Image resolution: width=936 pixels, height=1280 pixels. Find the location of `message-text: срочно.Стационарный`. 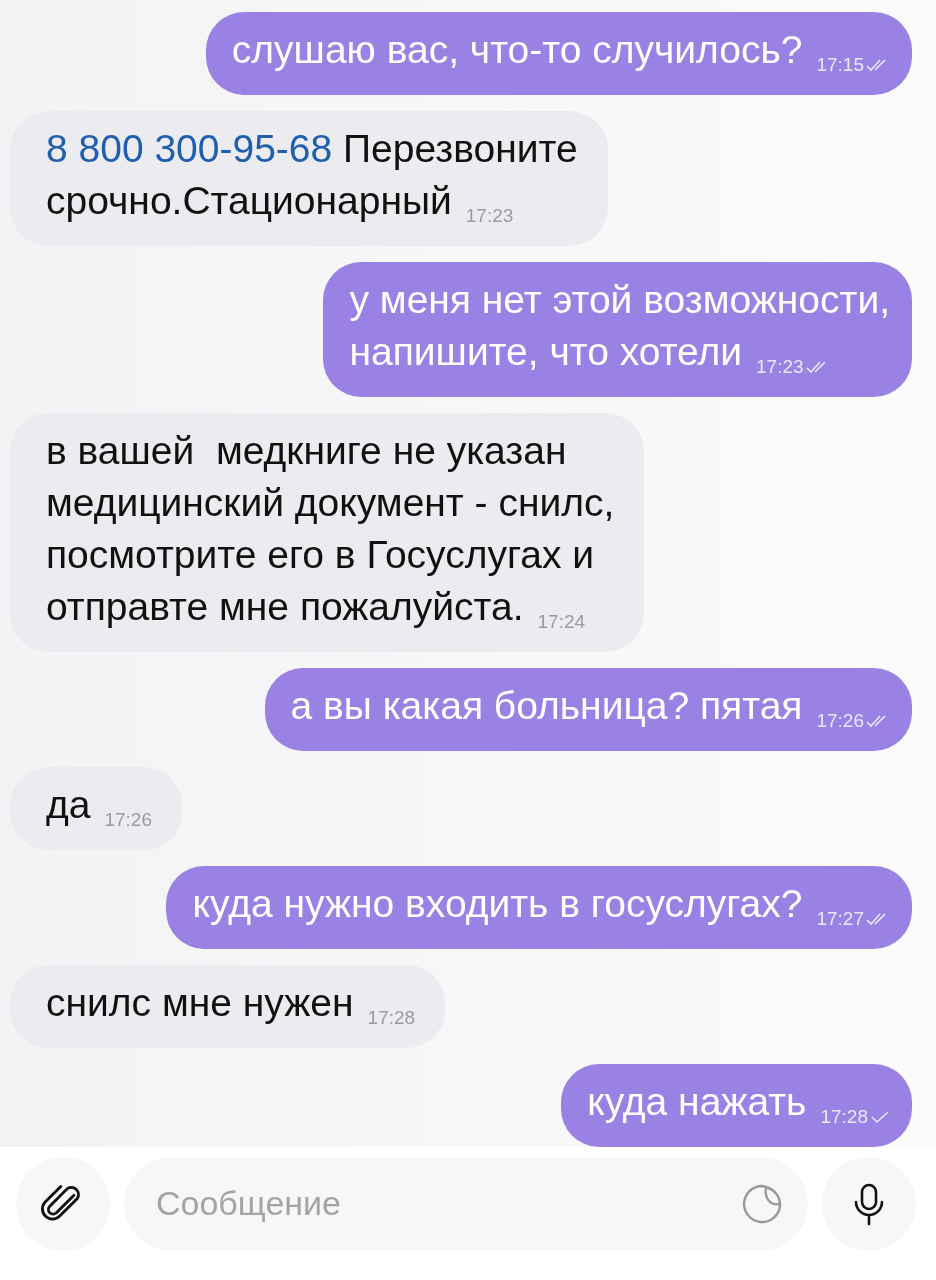

message-text: срочно.Стационарный is located at coordinates (249, 200).